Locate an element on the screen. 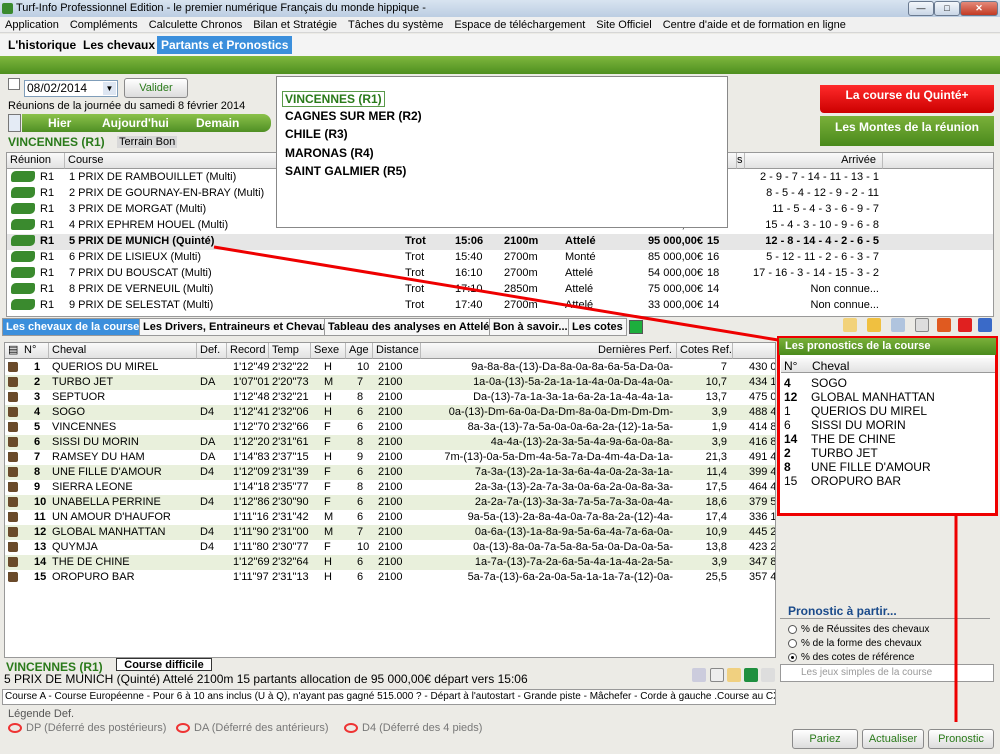  col-age: Age is located at coordinates (359, 351).